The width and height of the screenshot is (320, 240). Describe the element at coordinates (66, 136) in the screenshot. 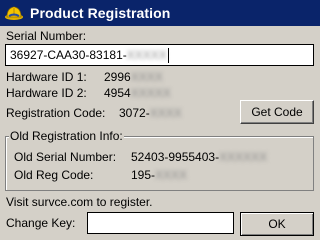

I see `old-registration-legend: Old Registration Info:` at that location.